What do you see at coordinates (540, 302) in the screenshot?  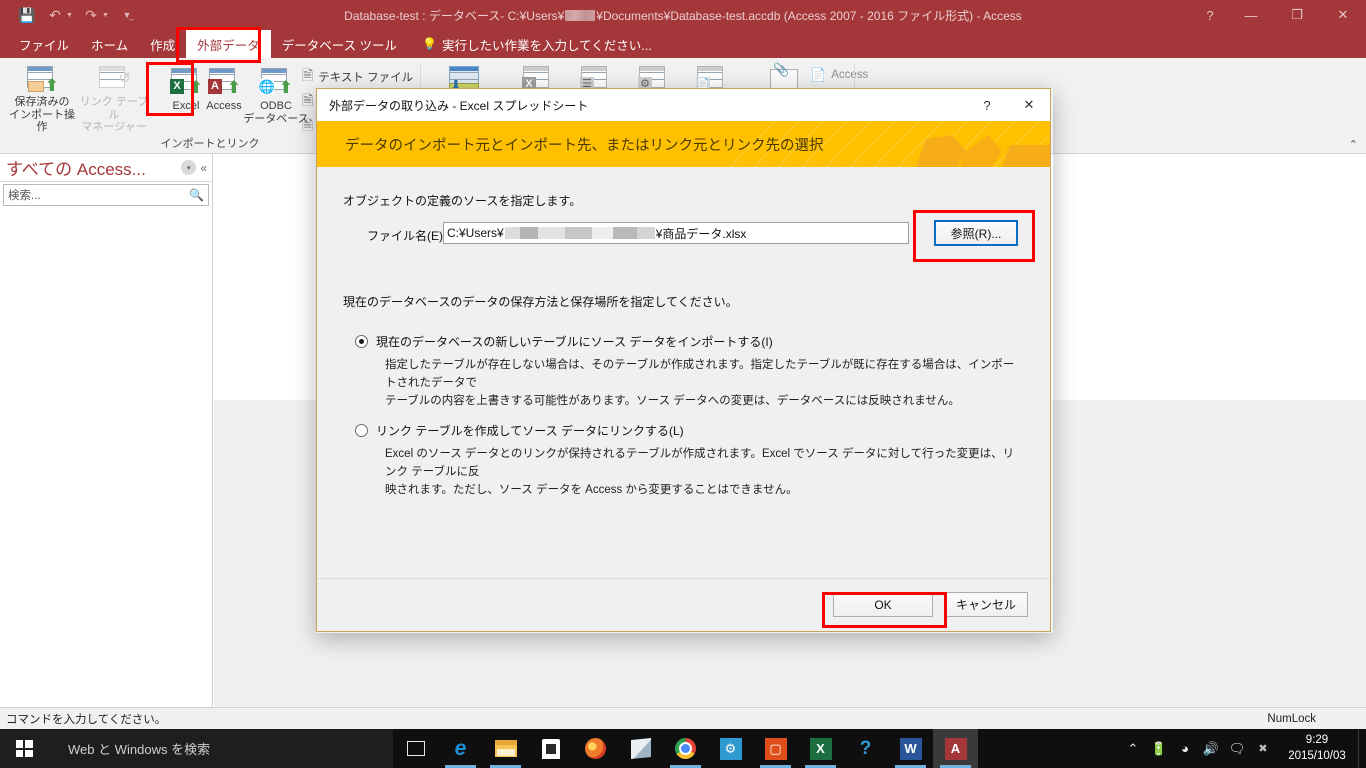 I see `destination-prompt-label: 現在のデータベースのデータの保存方法と保存場所を指定してください。` at bounding box center [540, 302].